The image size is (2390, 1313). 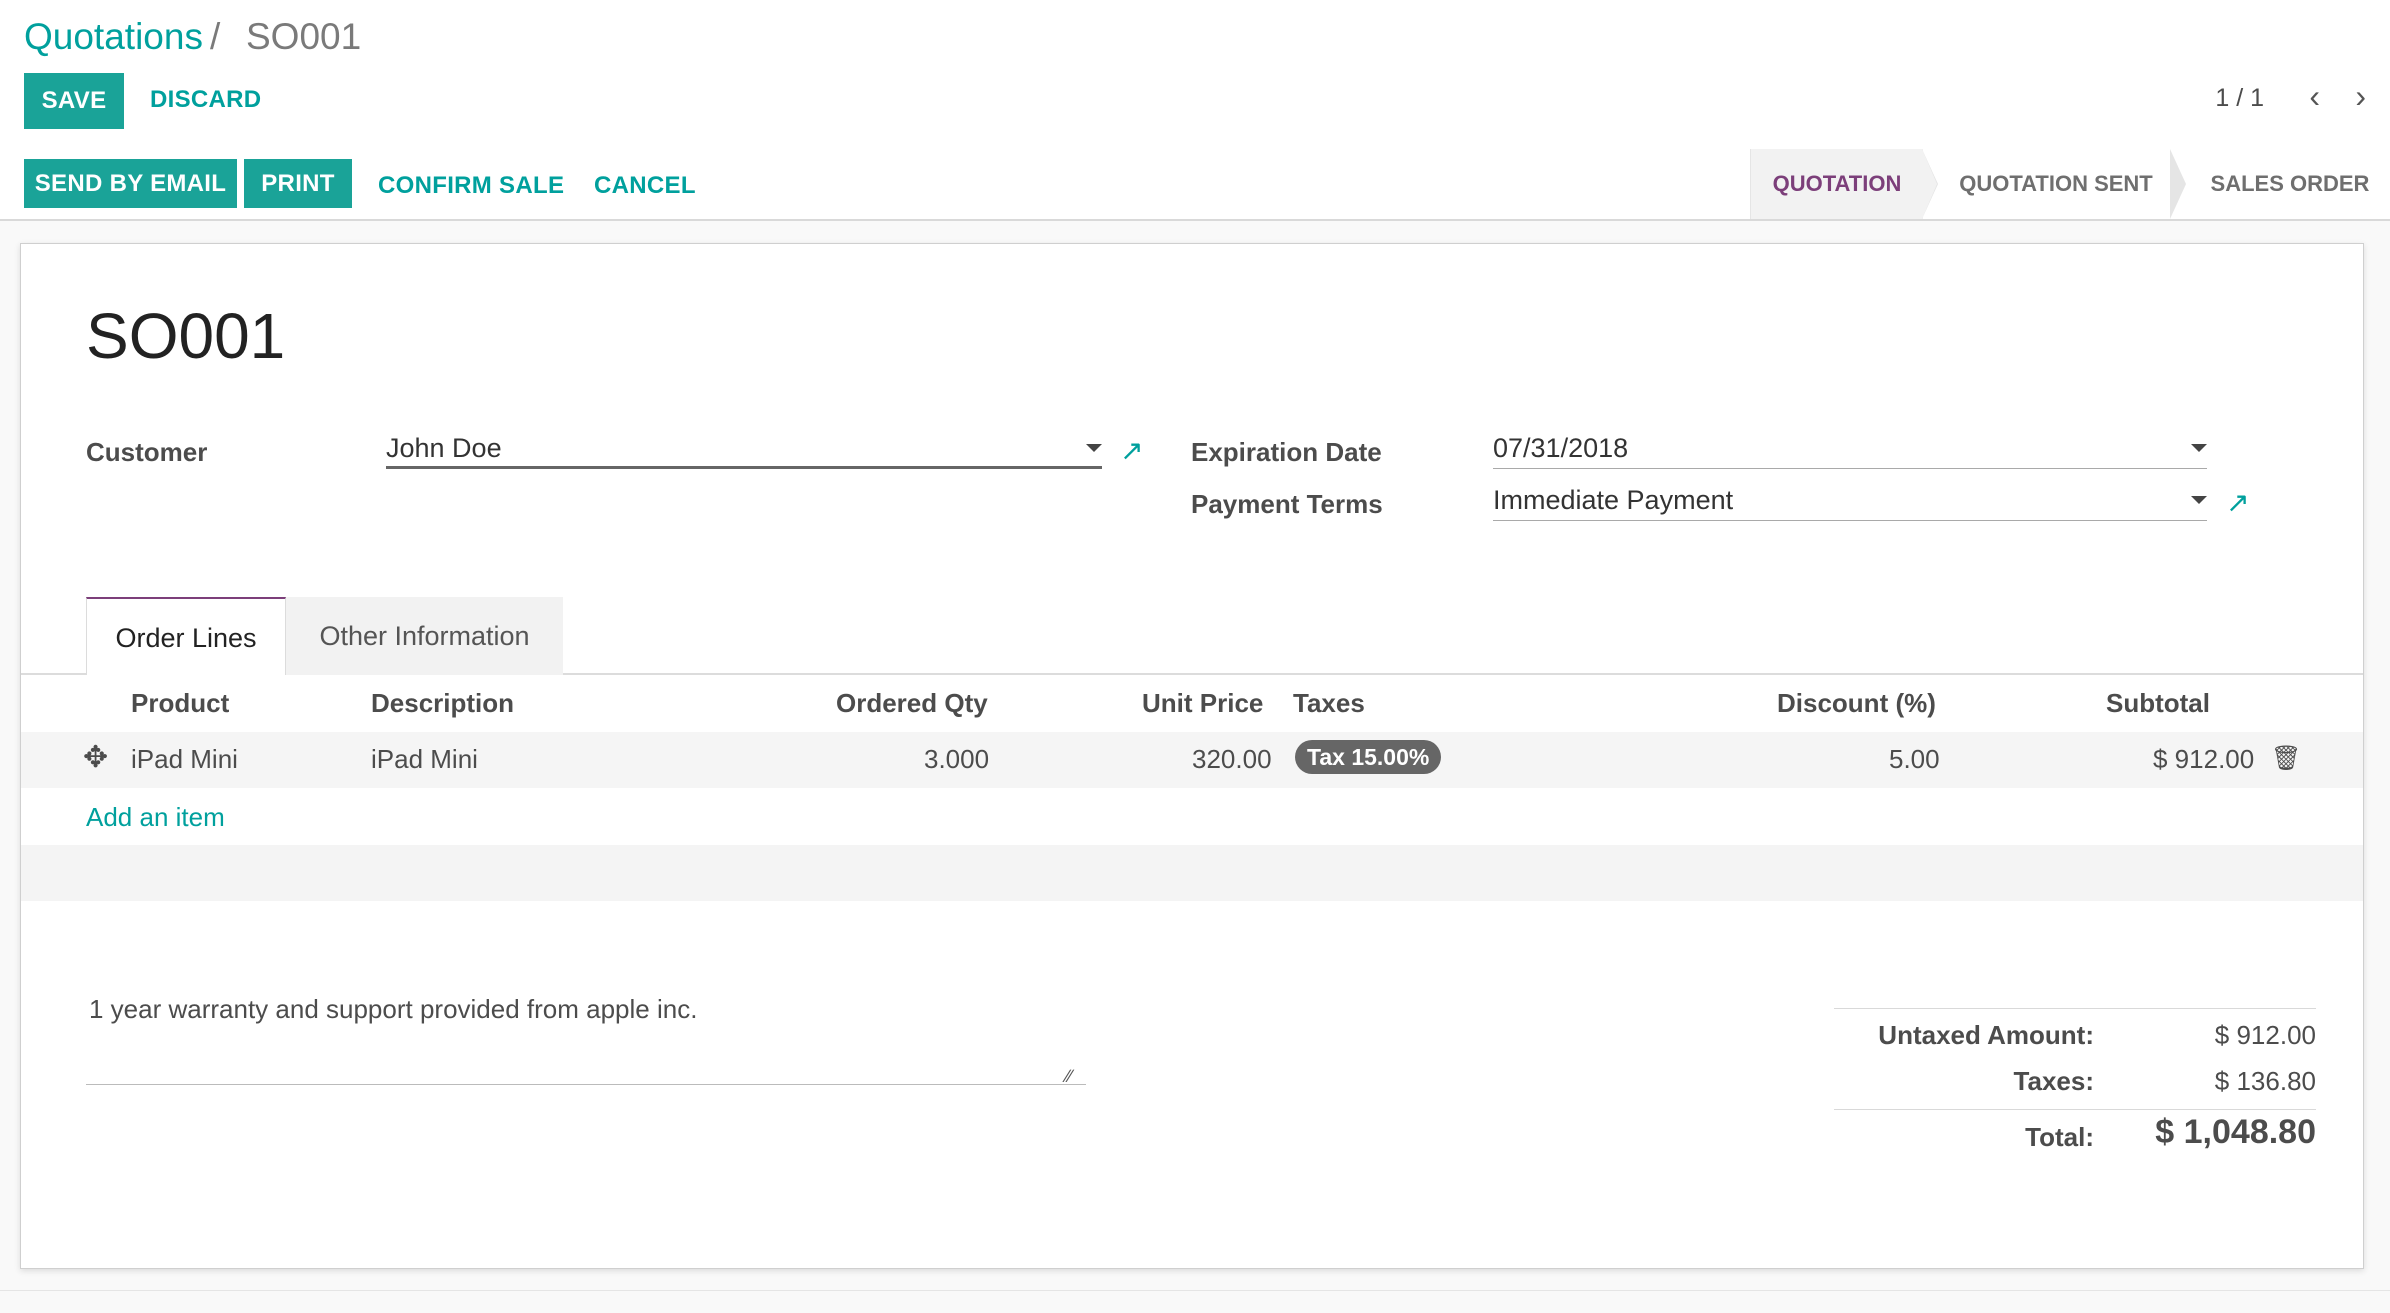 What do you see at coordinates (186, 636) in the screenshot?
I see `tab-order-lines: Order Lines` at bounding box center [186, 636].